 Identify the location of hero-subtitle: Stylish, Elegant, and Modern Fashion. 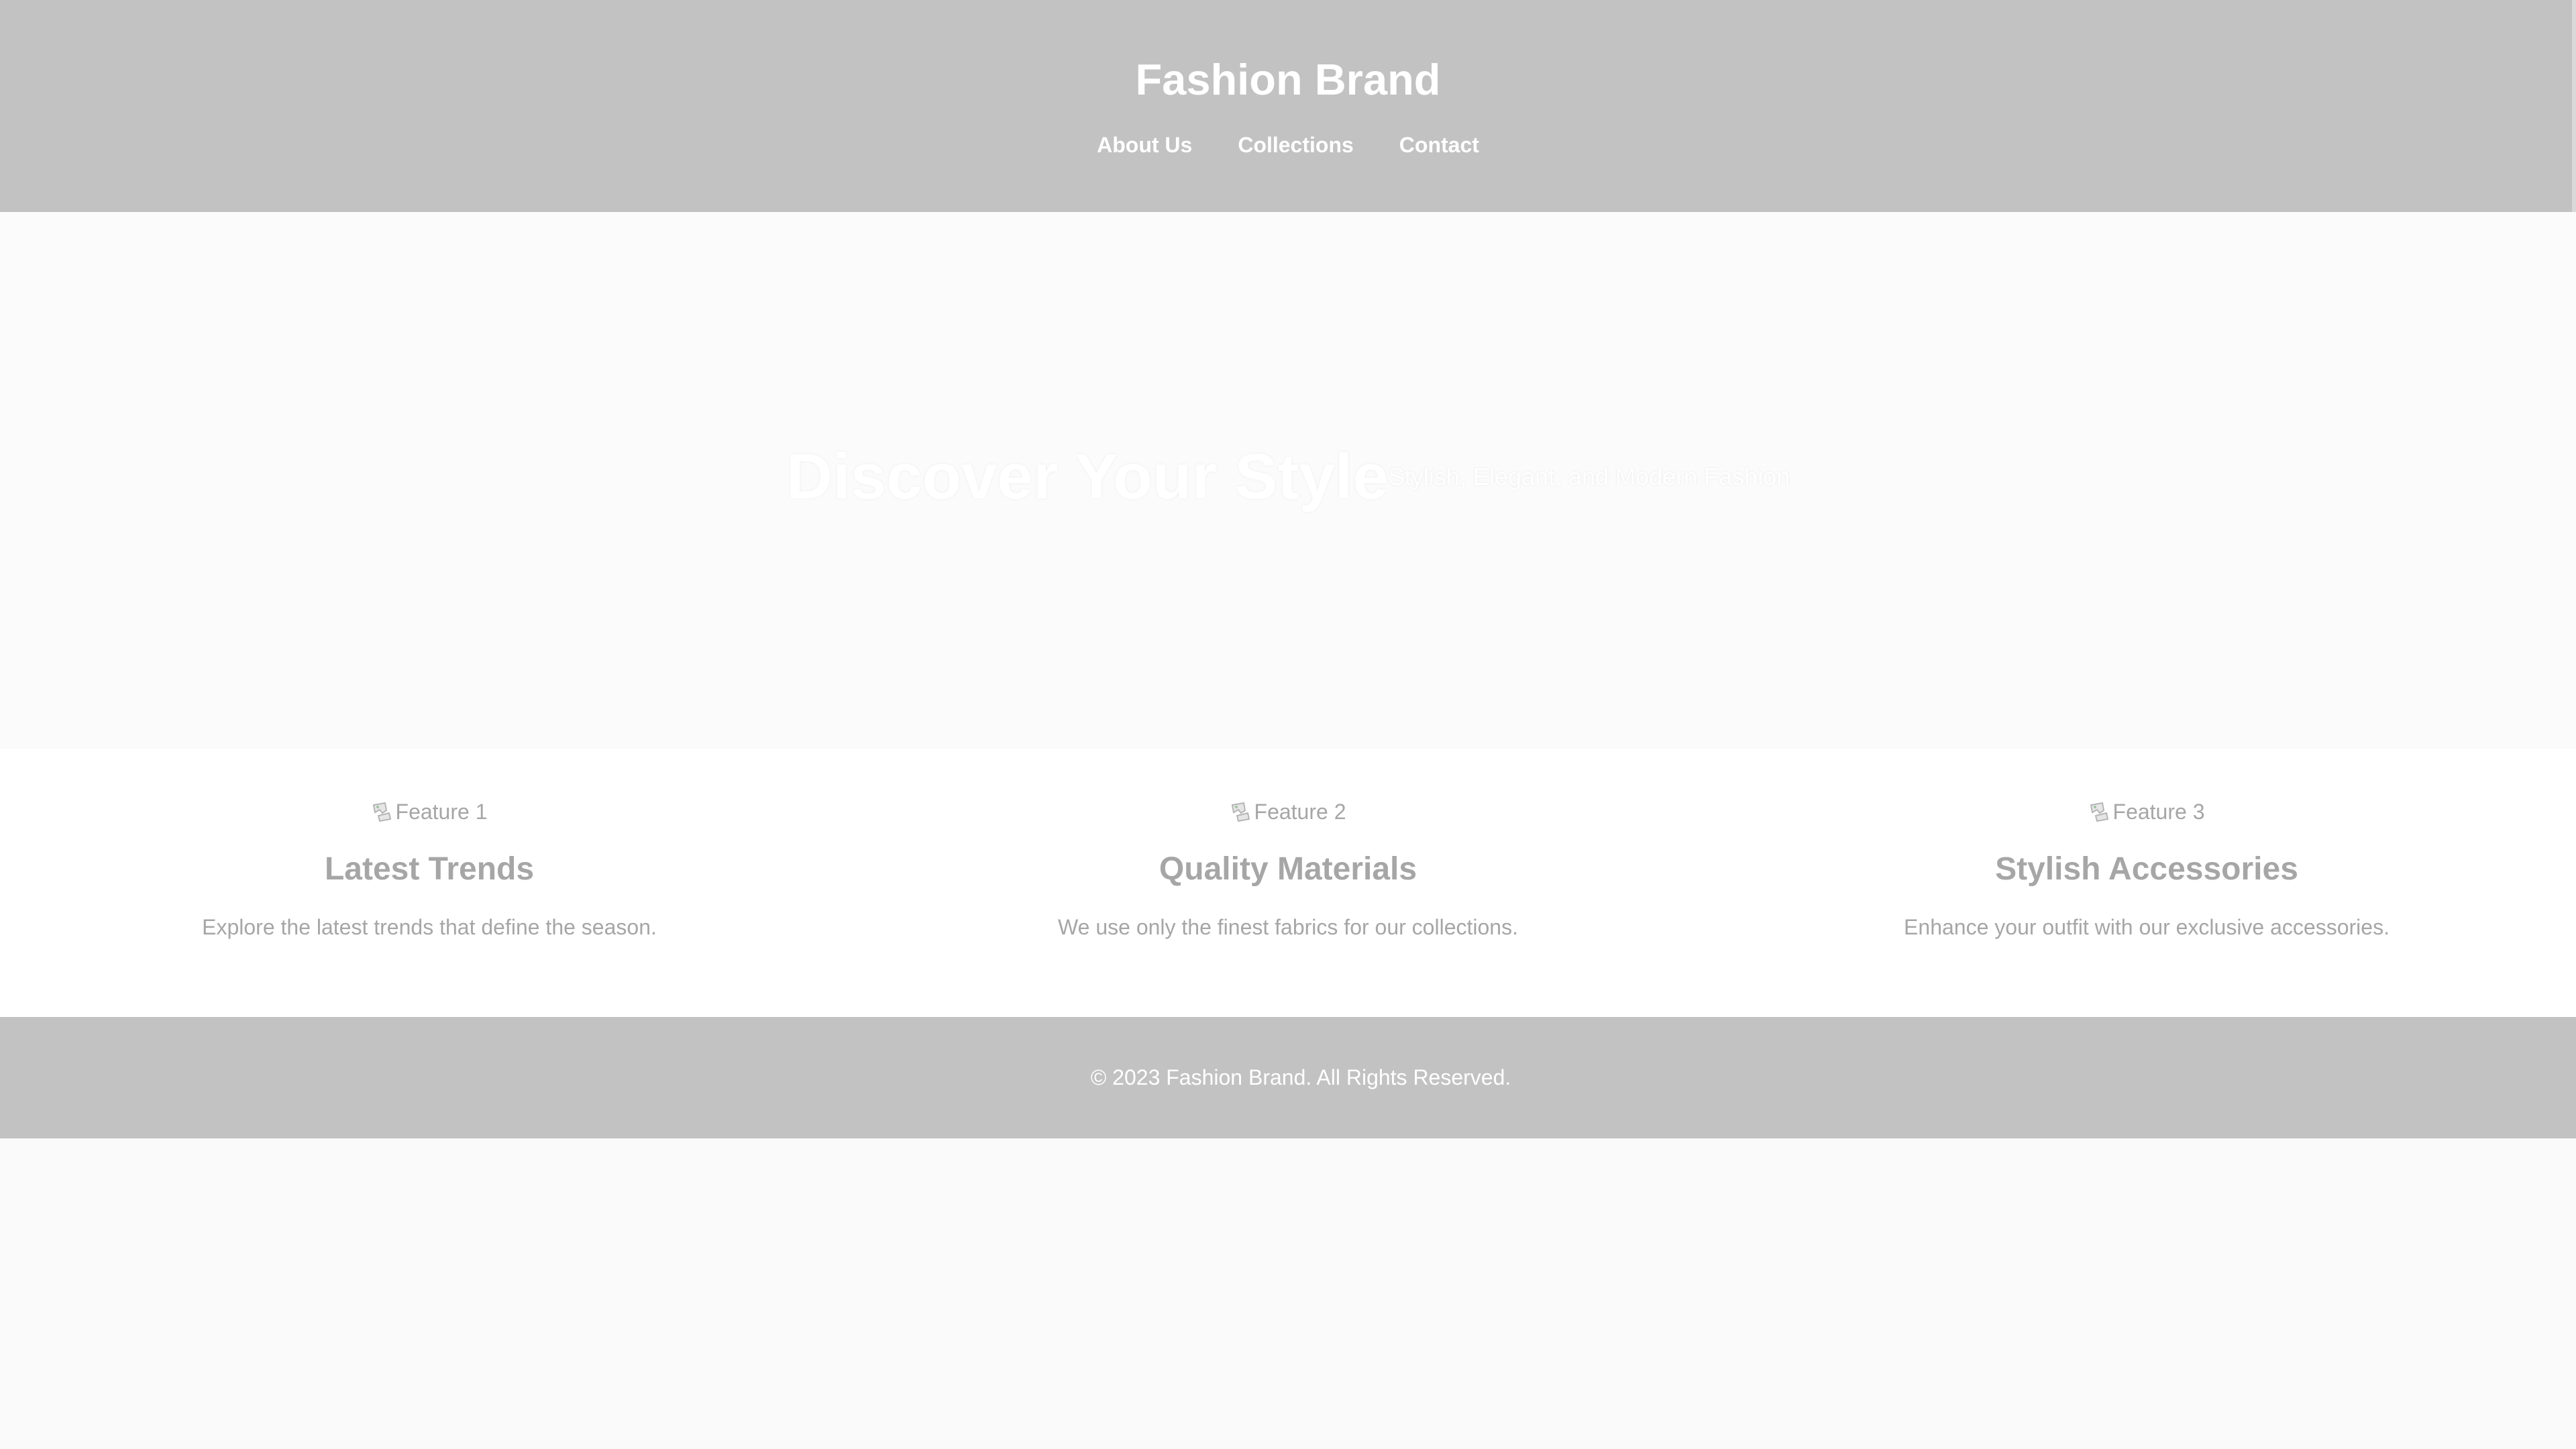
(1589, 476).